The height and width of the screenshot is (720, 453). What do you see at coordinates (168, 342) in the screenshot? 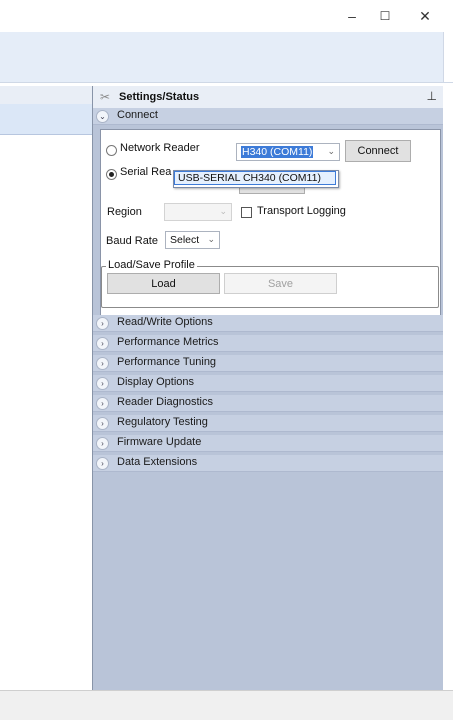
I see `section-label: Performance Metrics` at bounding box center [168, 342].